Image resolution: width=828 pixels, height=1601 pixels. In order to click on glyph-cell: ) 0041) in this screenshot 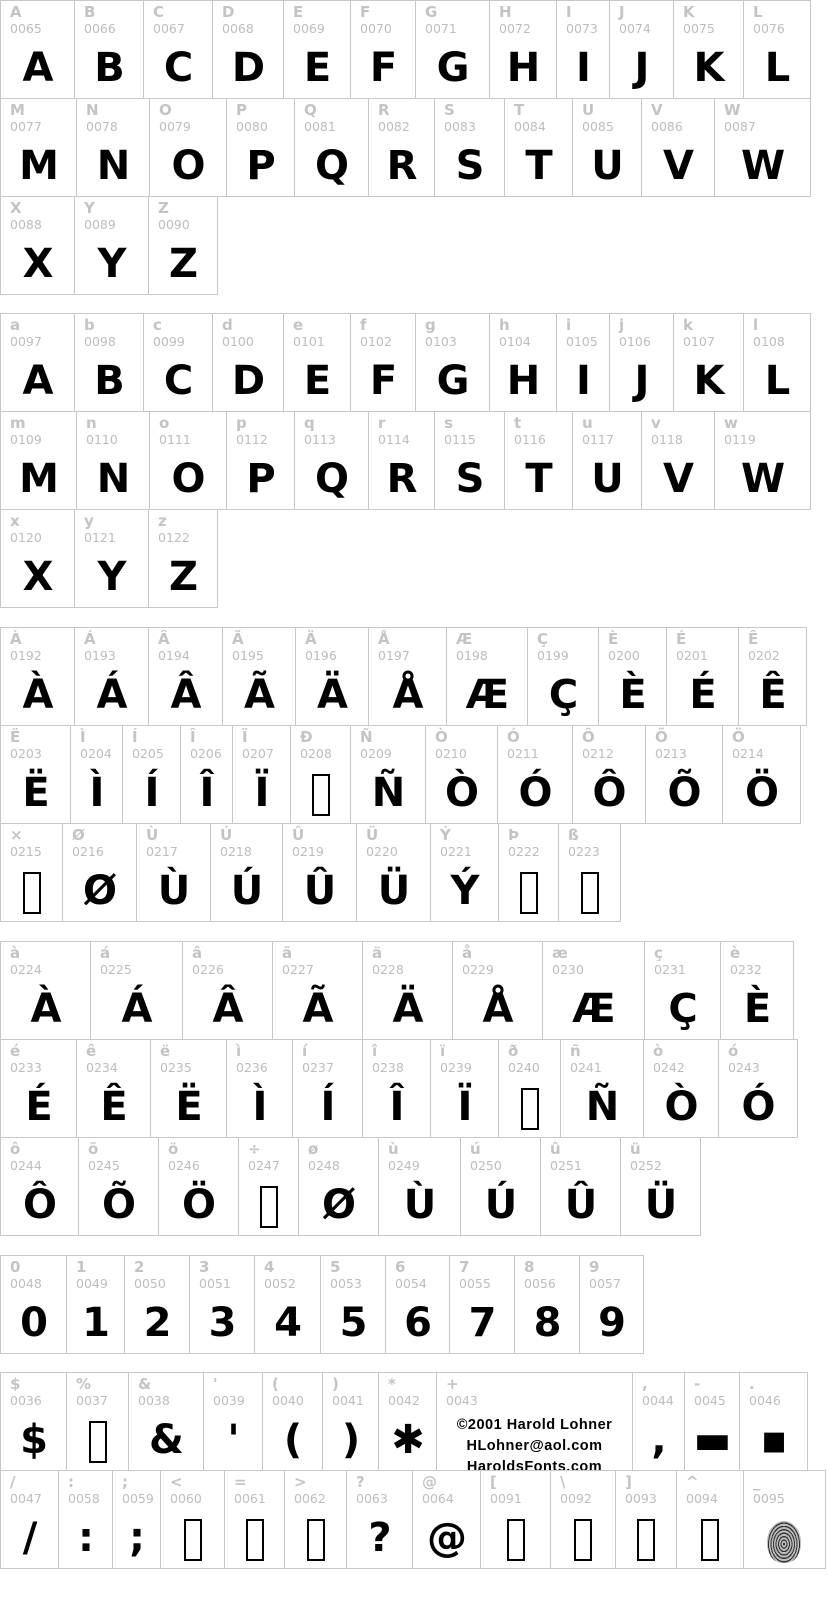, I will do `click(350, 1421)`.